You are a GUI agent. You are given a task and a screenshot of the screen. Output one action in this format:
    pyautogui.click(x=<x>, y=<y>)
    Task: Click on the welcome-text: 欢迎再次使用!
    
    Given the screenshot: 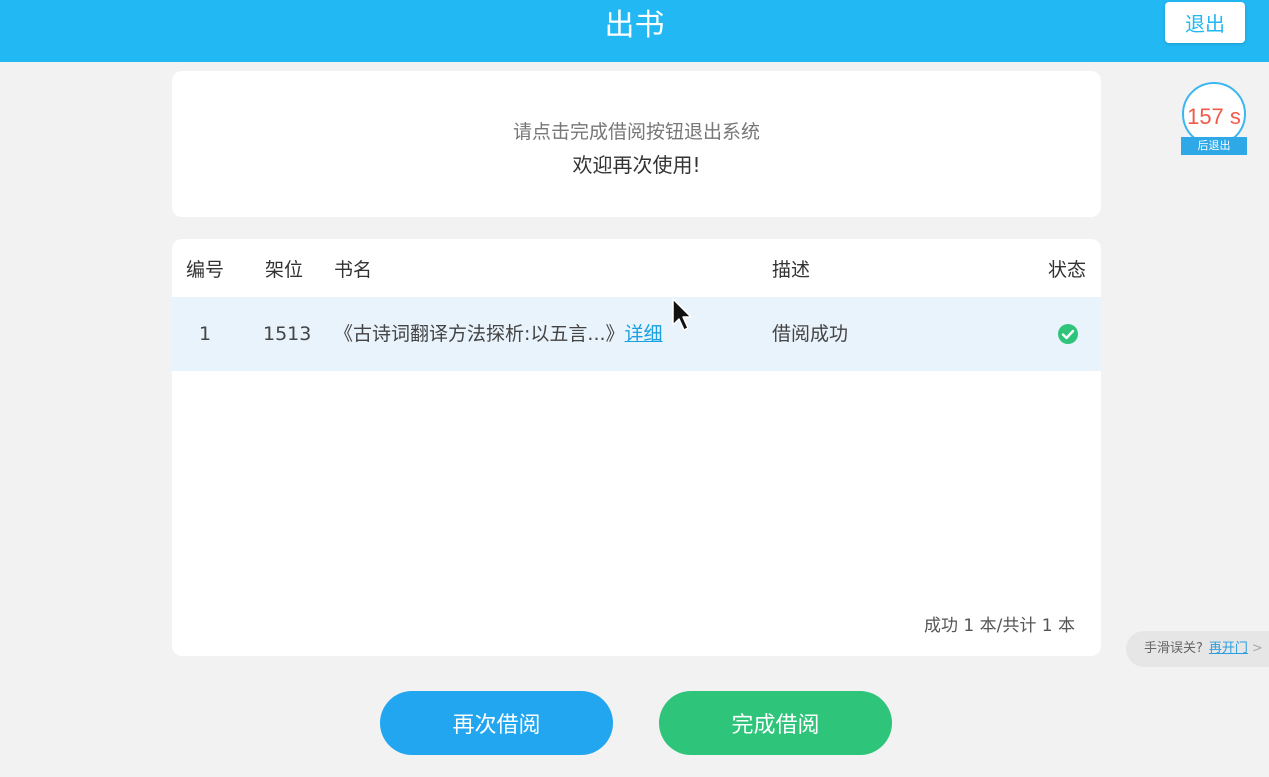 What is the action you would take?
    pyautogui.click(x=636, y=165)
    